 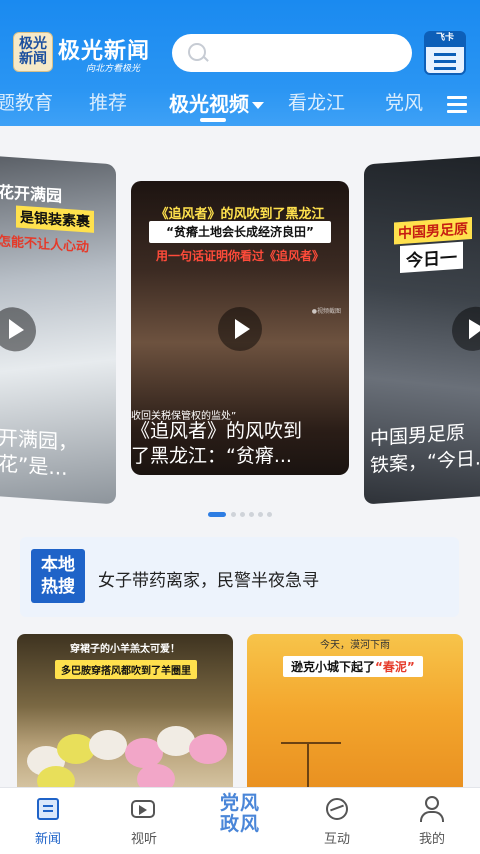 What do you see at coordinates (431, 257) in the screenshot?
I see `card-highlight: 今日一` at bounding box center [431, 257].